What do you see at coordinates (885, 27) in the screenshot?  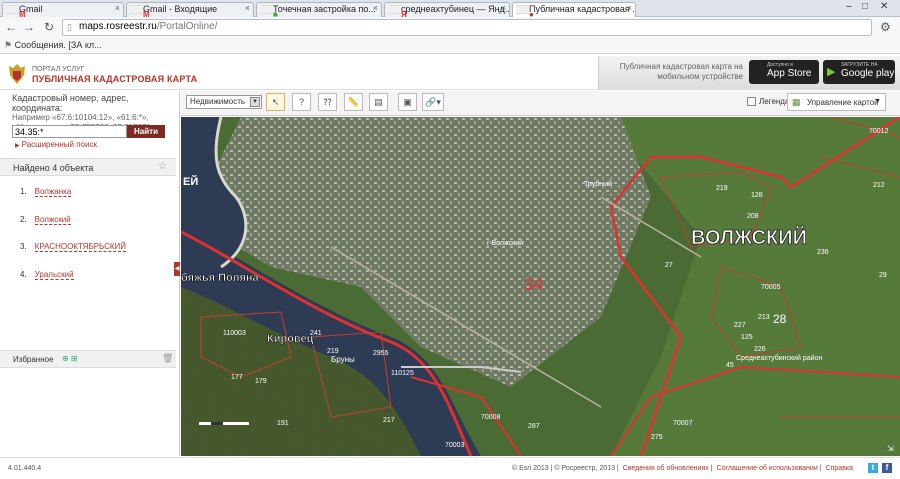 I see `wrench-icon: ⚙` at bounding box center [885, 27].